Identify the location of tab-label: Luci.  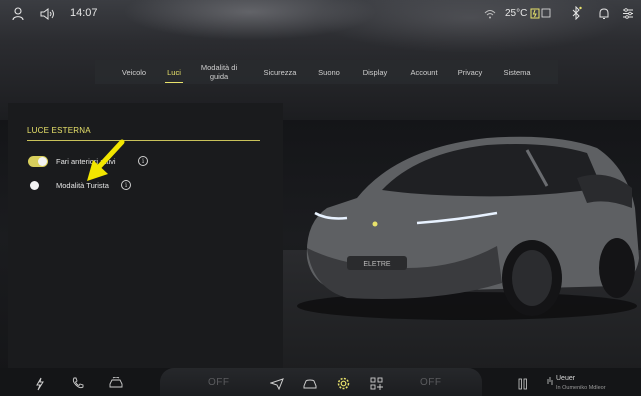
(174, 72).